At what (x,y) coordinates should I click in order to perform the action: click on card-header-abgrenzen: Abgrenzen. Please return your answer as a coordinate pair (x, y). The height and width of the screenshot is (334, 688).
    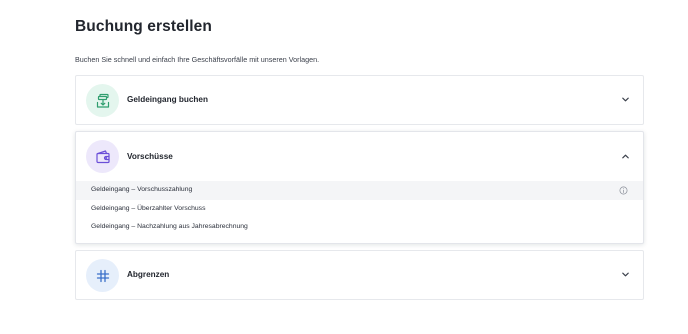
    Looking at the image, I should click on (359, 275).